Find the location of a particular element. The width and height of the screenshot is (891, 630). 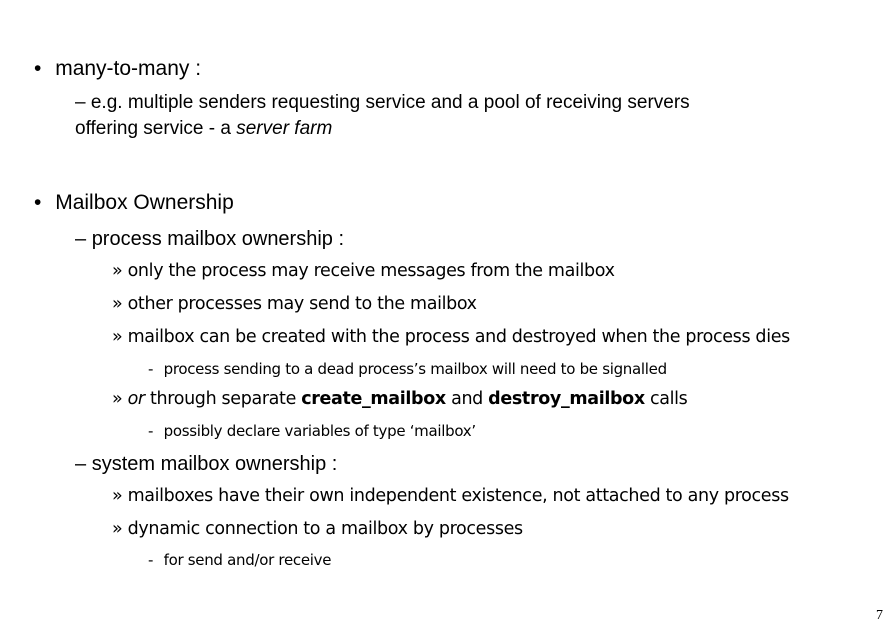

create-mailbox-call: create_mailbox is located at coordinates (373, 399).